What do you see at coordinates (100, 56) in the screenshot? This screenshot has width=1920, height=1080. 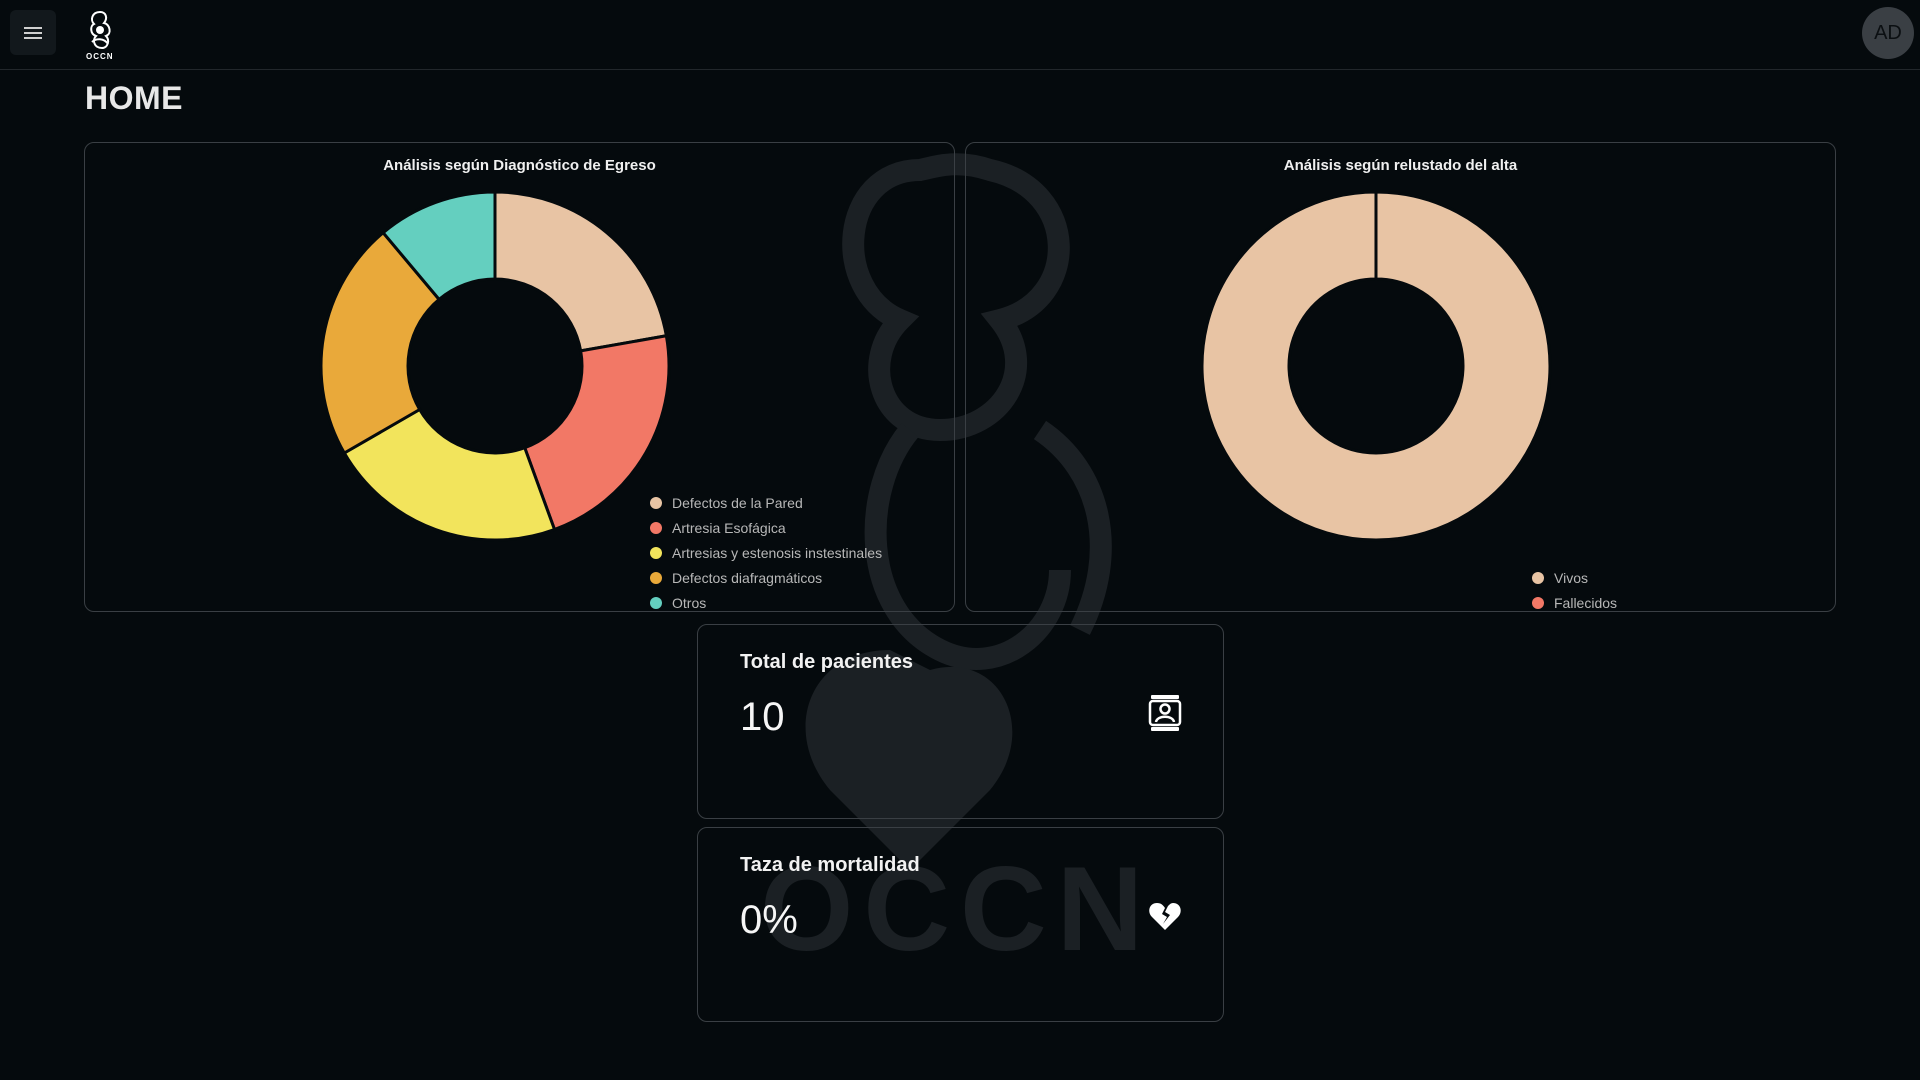 I see `logo-text: OCCN` at bounding box center [100, 56].